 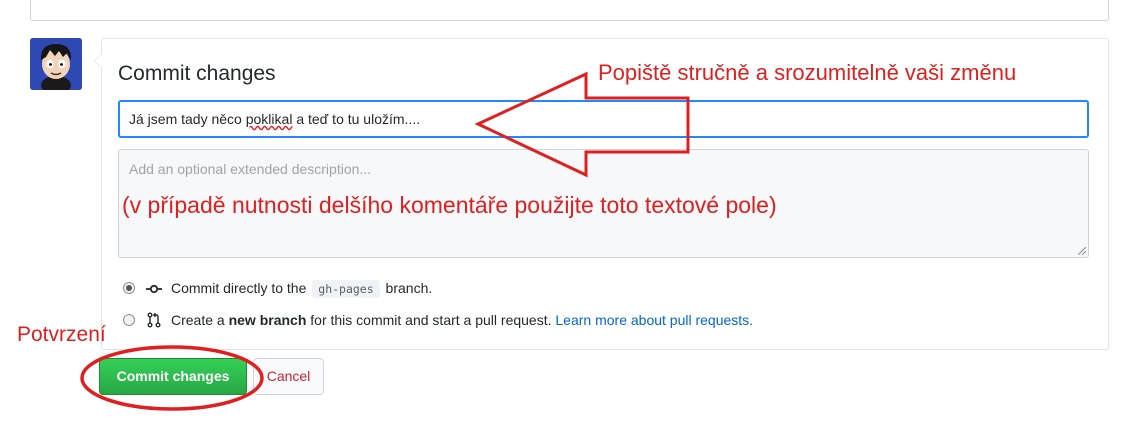 I want to click on radio-commit-direct, so click(x=129, y=288).